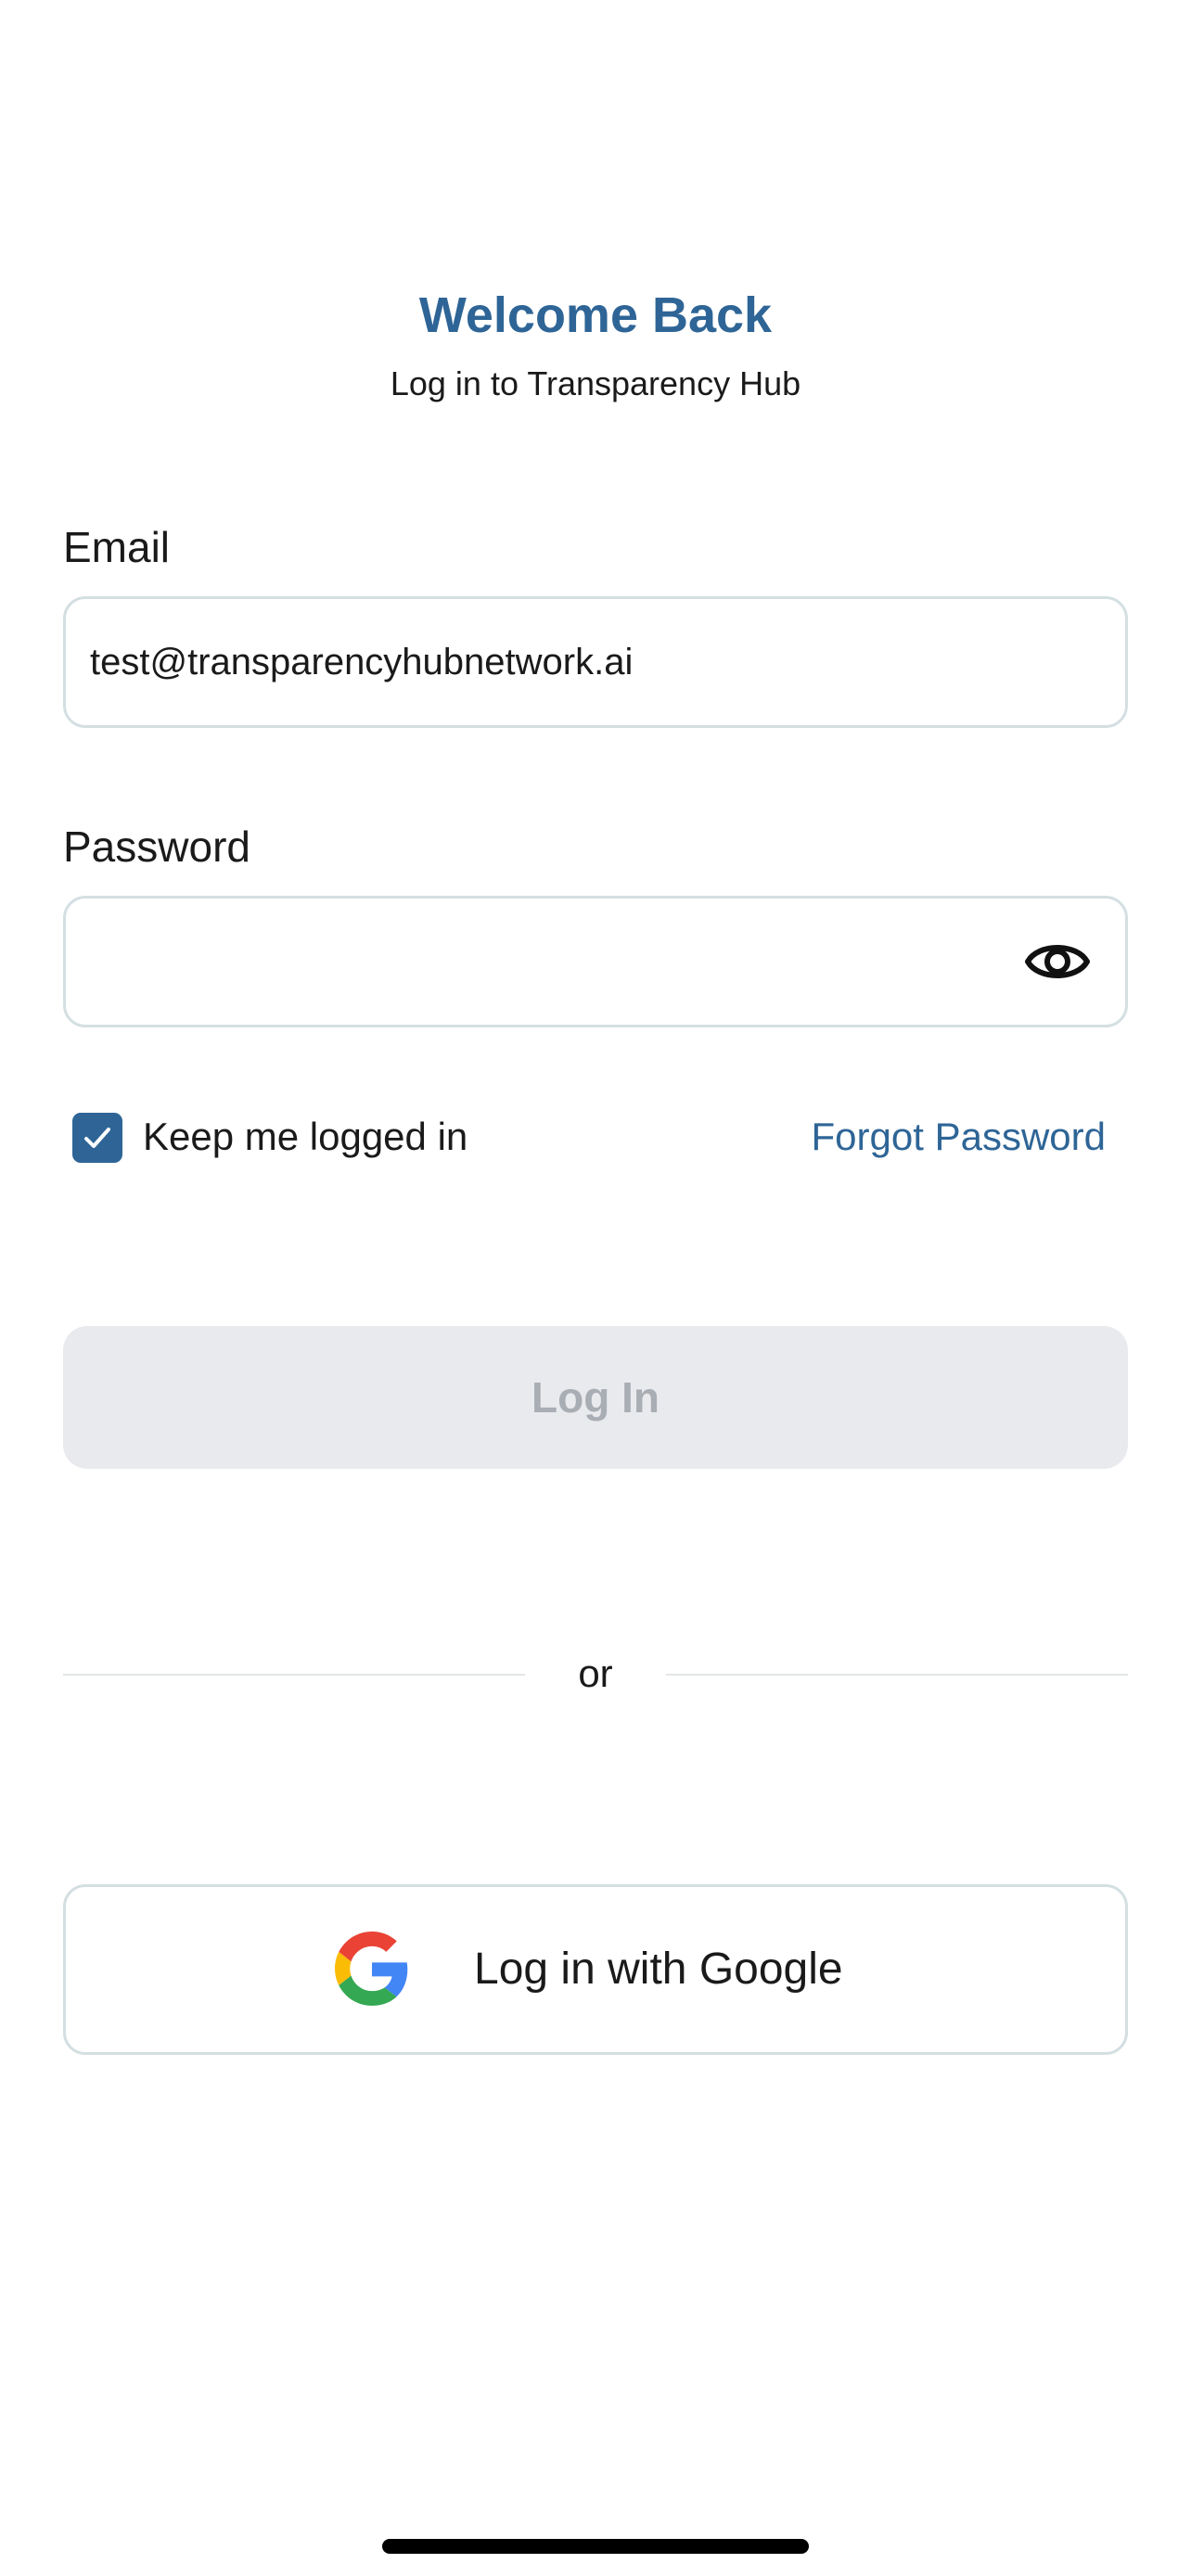 Image resolution: width=1191 pixels, height=2576 pixels. What do you see at coordinates (595, 1673) in the screenshot?
I see `or-divider: or` at bounding box center [595, 1673].